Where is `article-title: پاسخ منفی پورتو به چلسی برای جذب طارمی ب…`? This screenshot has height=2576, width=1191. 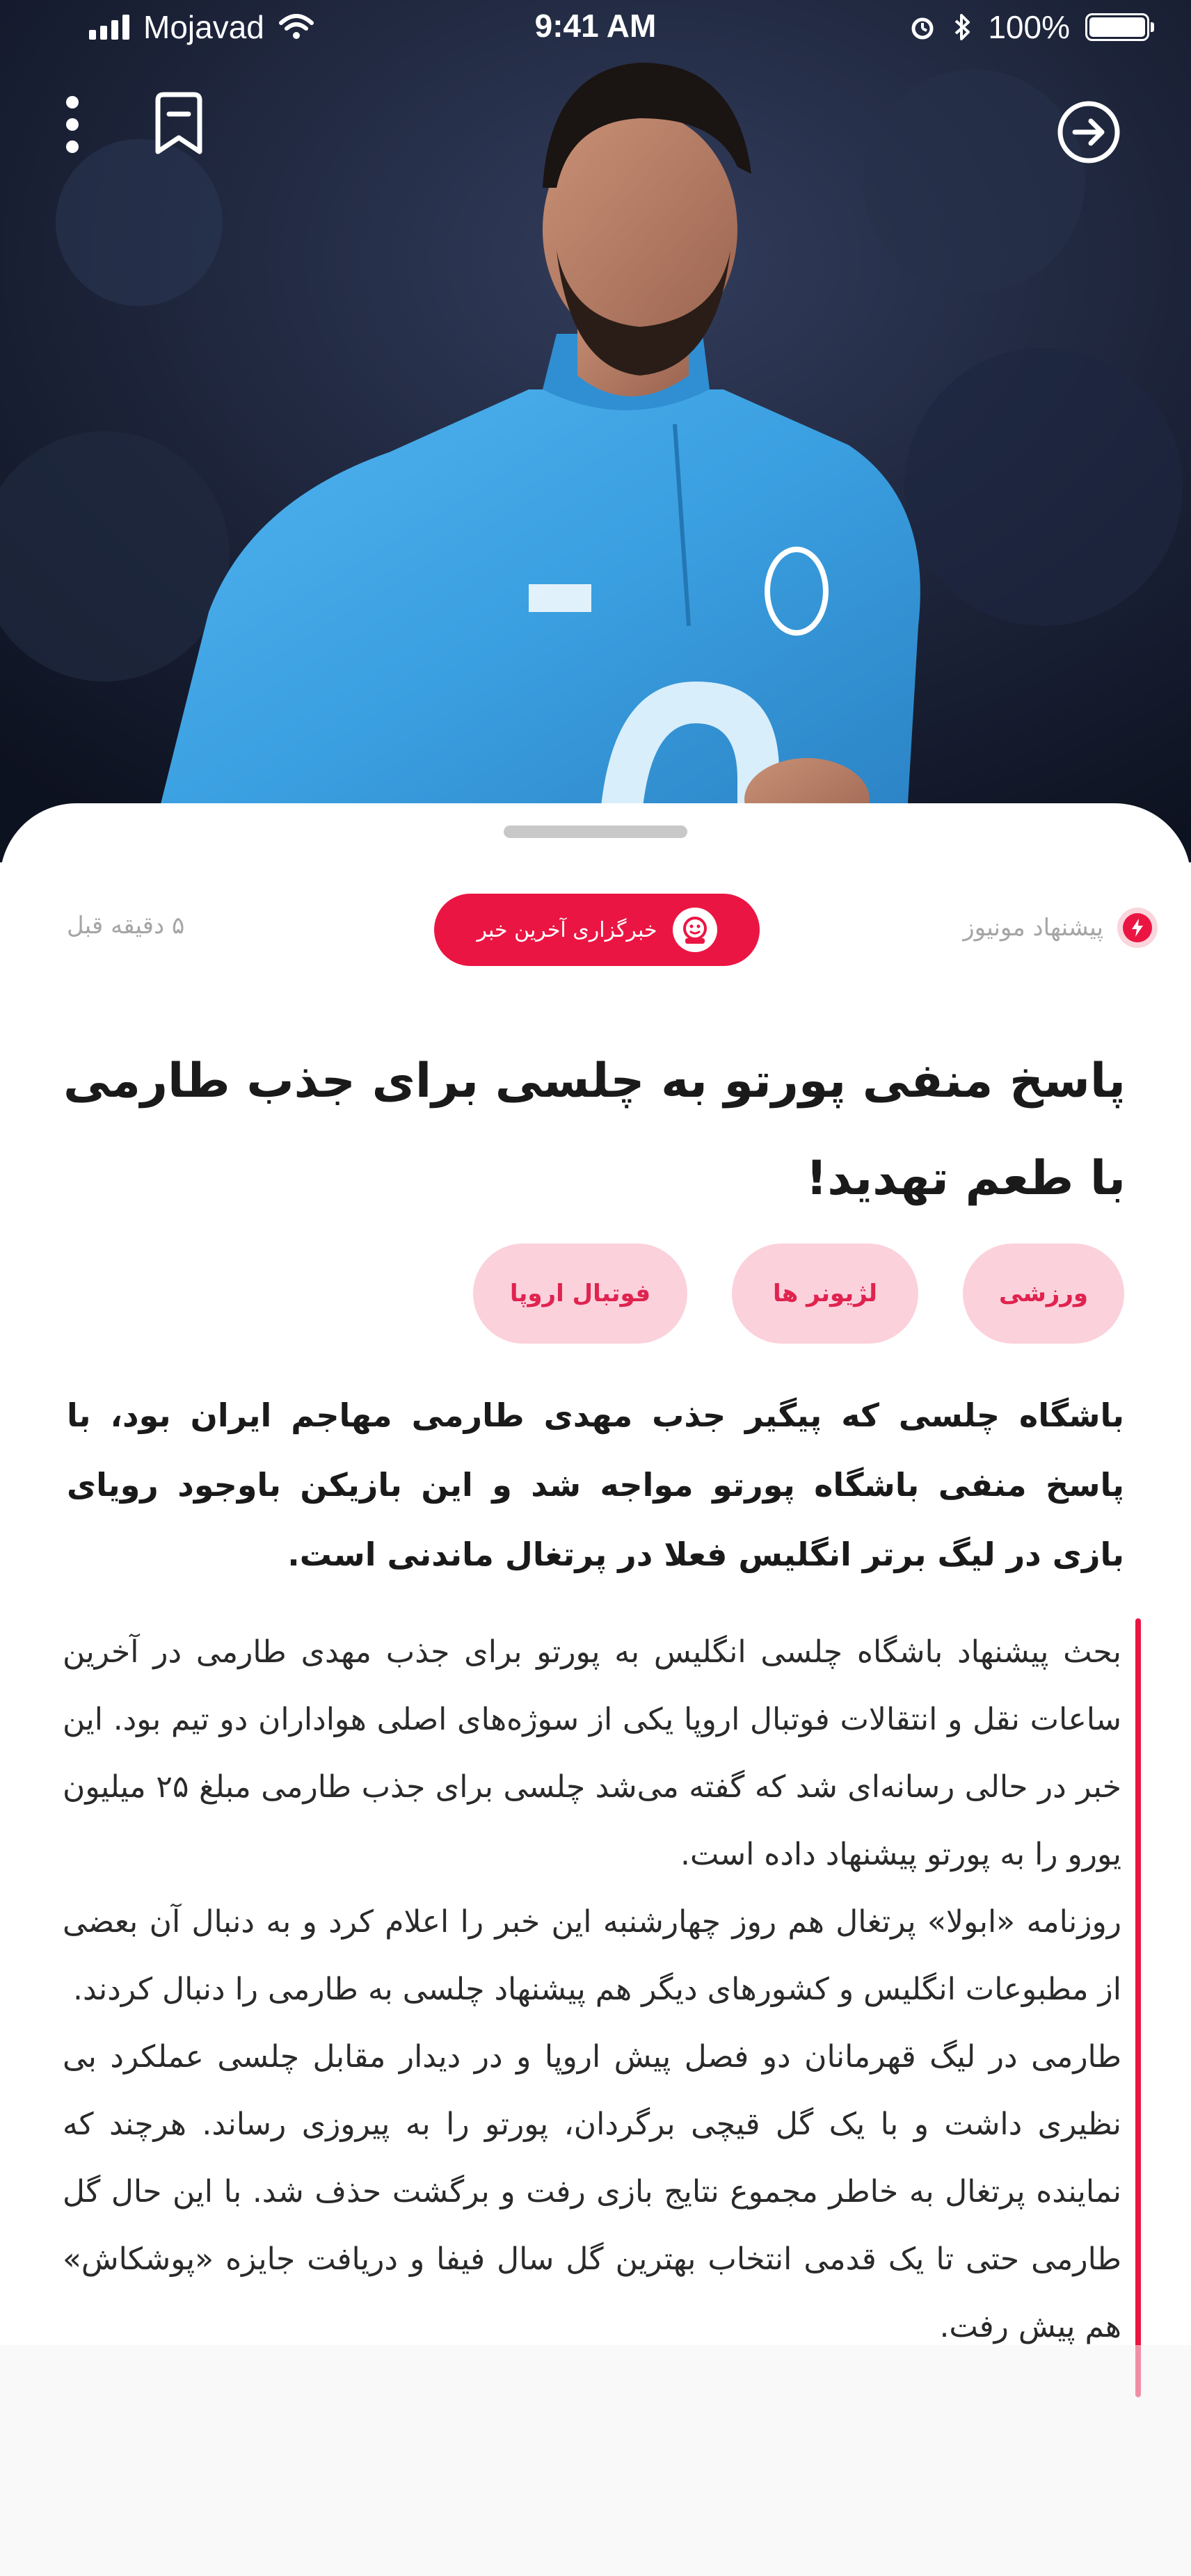
article-title: پاسخ منفی پورتو به چلسی برای جذب طارمی ب… is located at coordinates (594, 1130).